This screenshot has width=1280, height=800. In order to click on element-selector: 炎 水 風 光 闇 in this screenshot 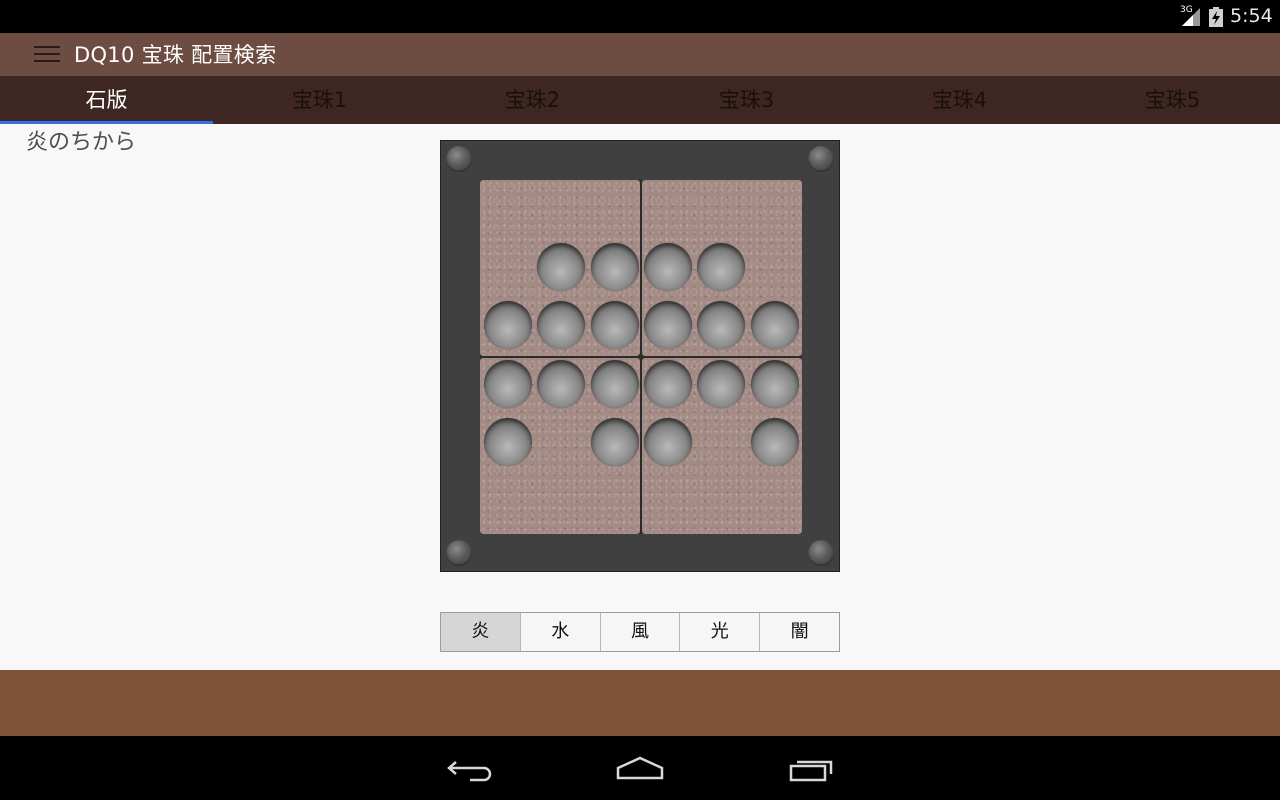, I will do `click(640, 632)`.